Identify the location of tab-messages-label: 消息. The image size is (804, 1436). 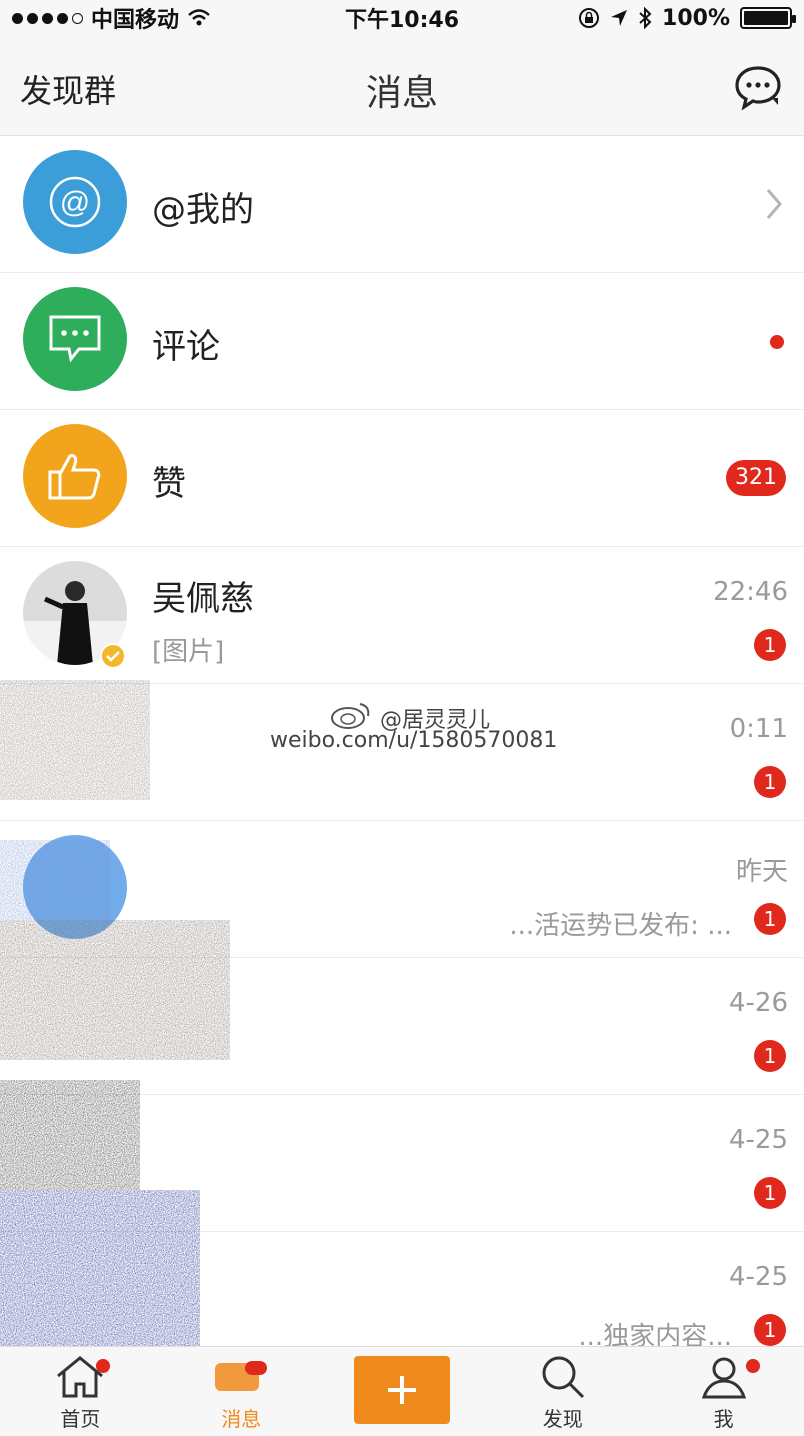
(241, 1419).